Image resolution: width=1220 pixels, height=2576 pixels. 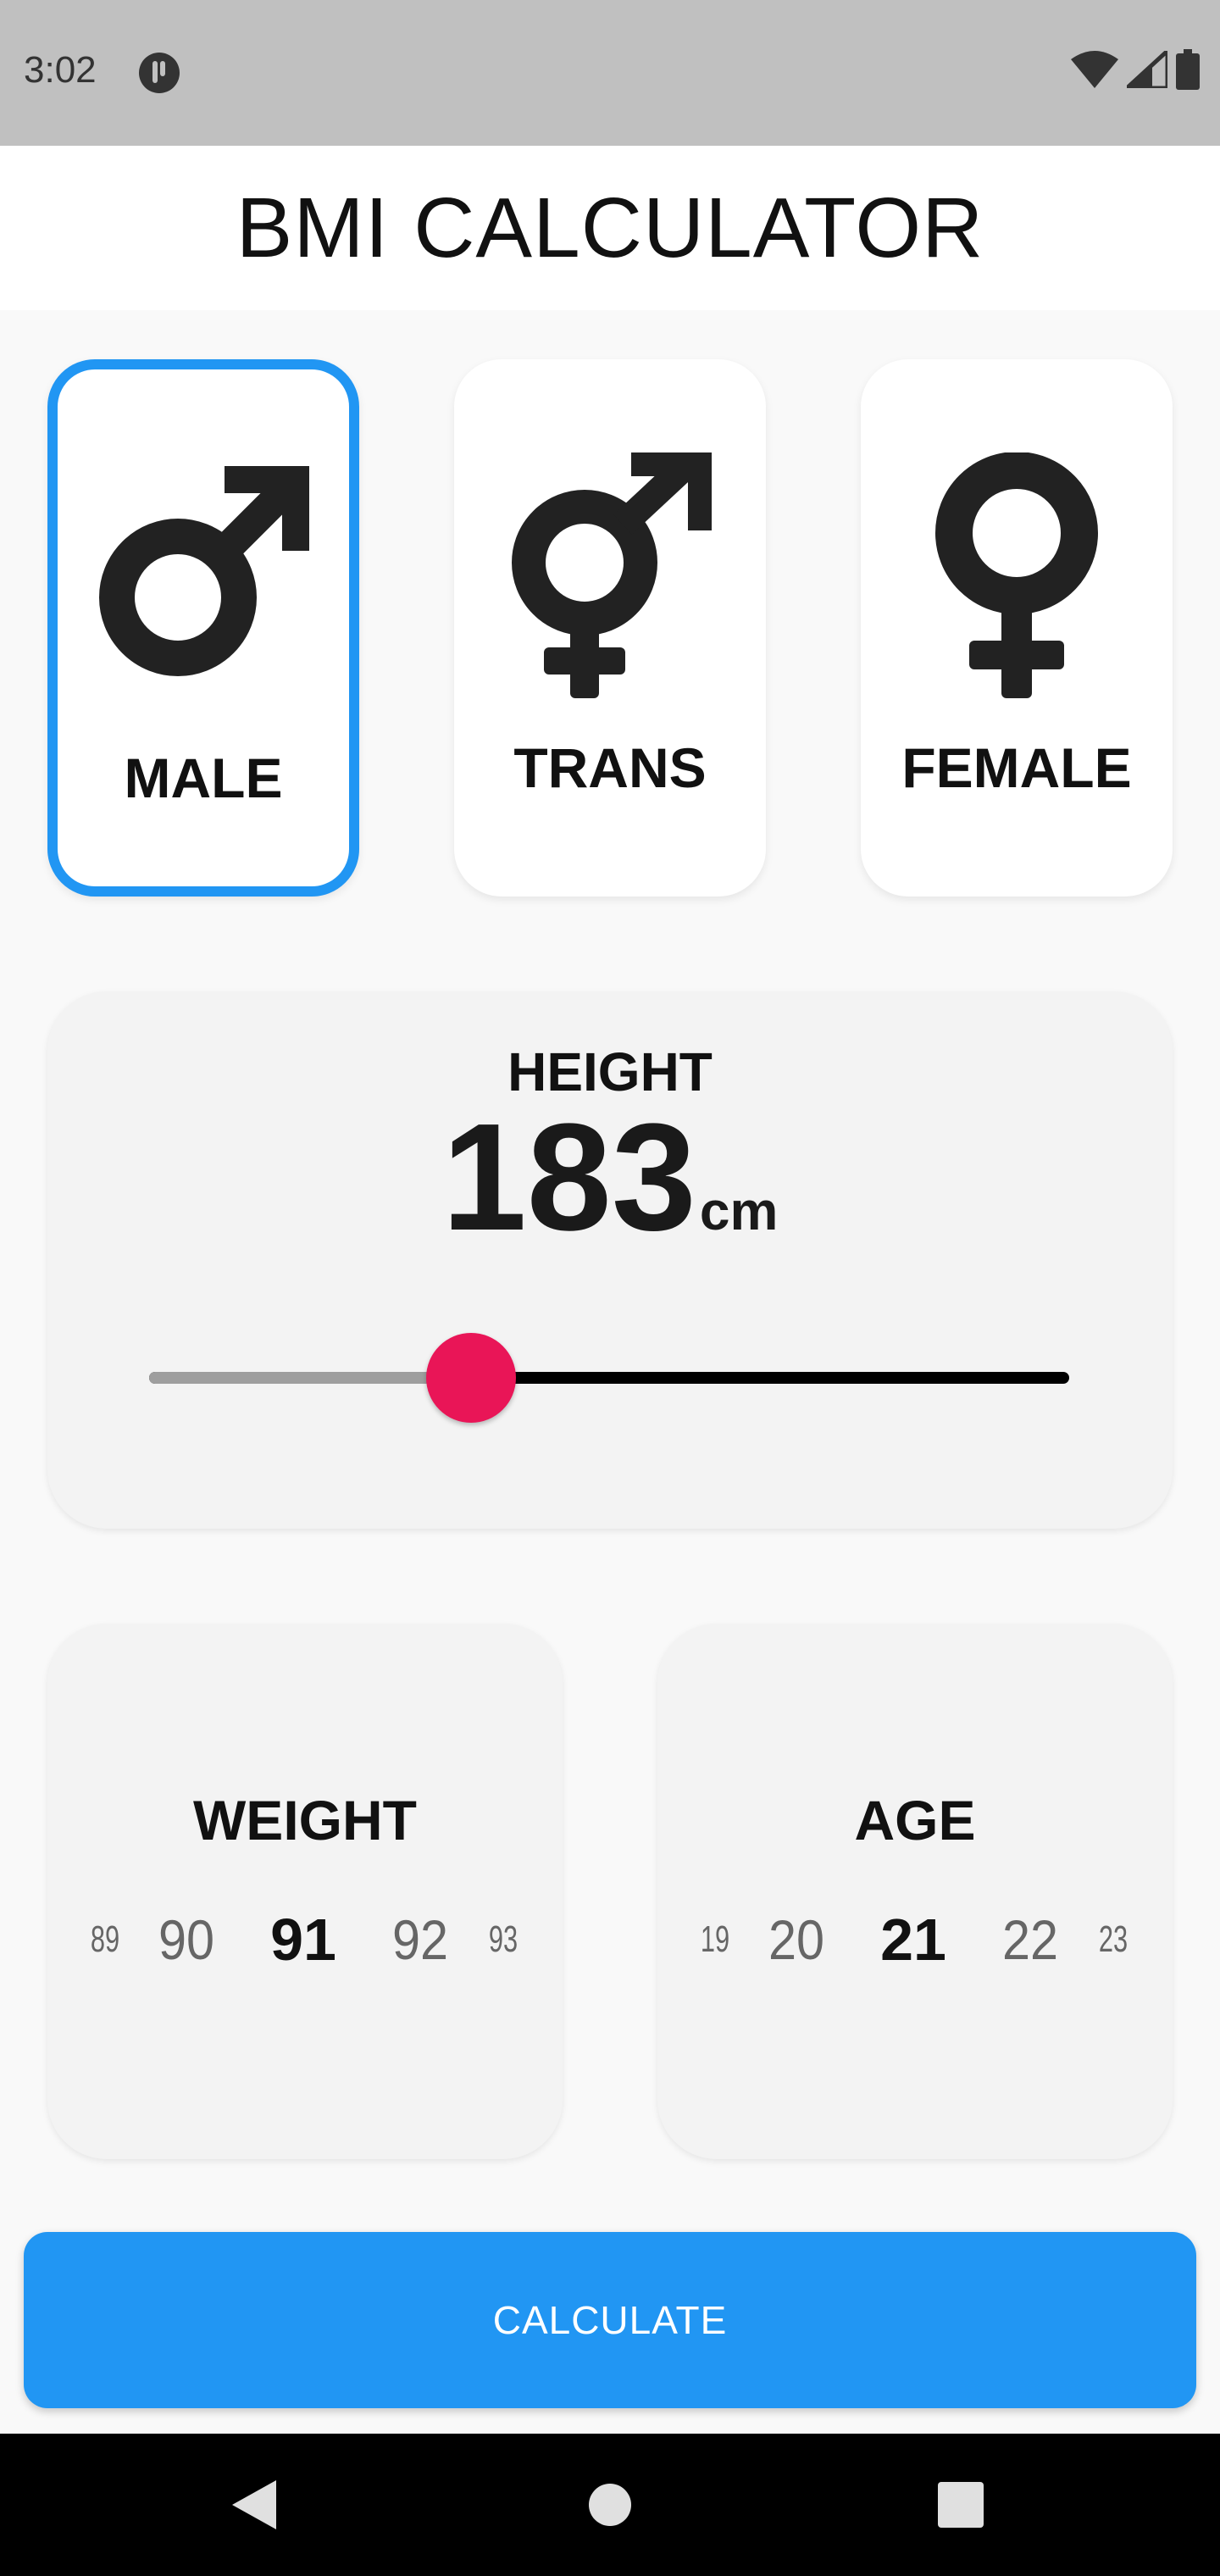 I want to click on age-option: 20, so click(x=796, y=1939).